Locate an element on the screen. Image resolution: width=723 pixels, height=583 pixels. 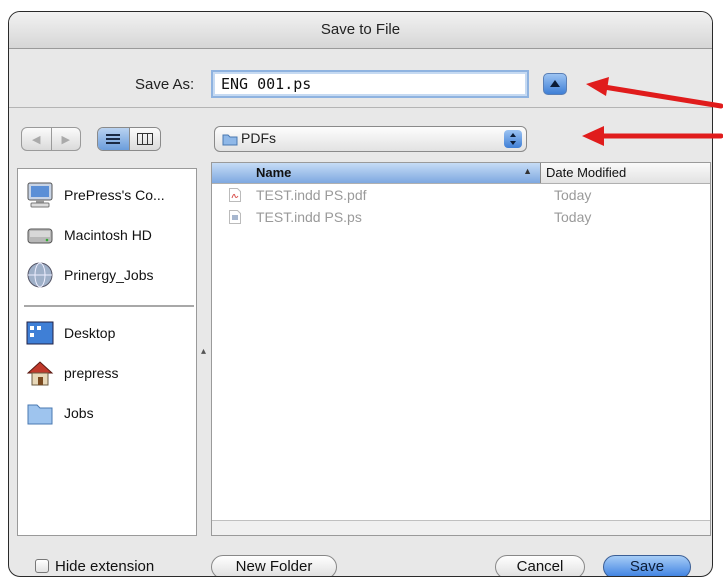
sidebar-item-label: Prinergy_Jobs is located at coordinates (109, 275).